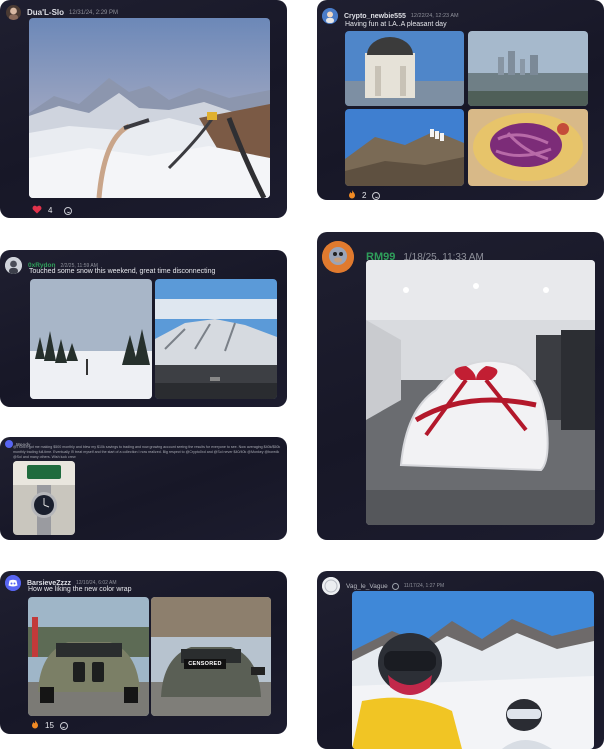  What do you see at coordinates (375, 16) in the screenshot?
I see `username: Crypto_newbie555` at bounding box center [375, 16].